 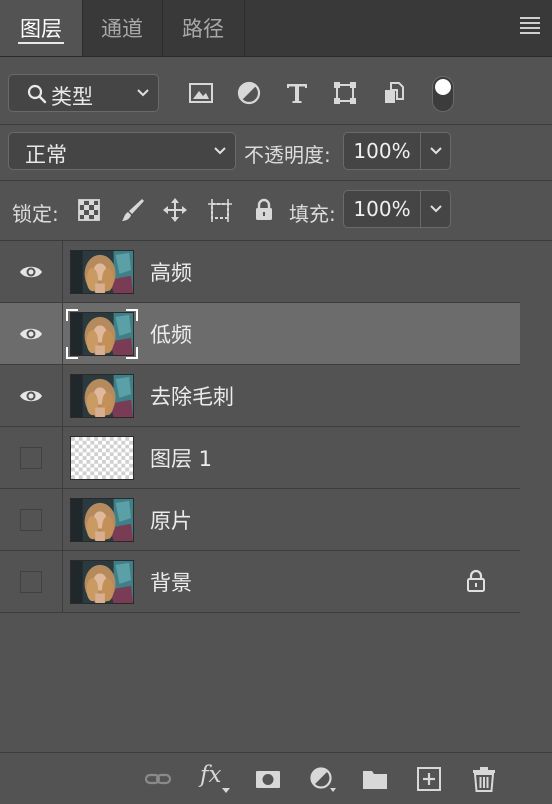 I want to click on layer-row: 图层 1, so click(x=260, y=458).